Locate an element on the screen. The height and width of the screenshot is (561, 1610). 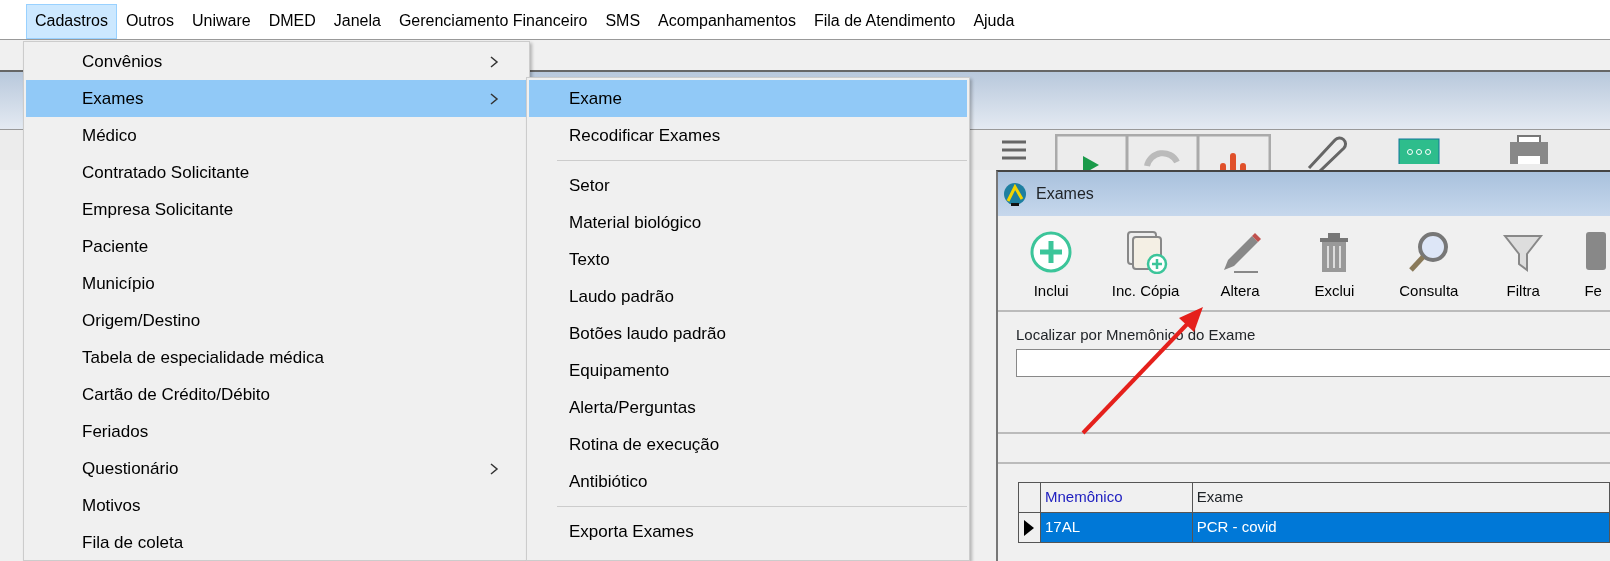
toolbar-button: Fe is located at coordinates (1597, 265).